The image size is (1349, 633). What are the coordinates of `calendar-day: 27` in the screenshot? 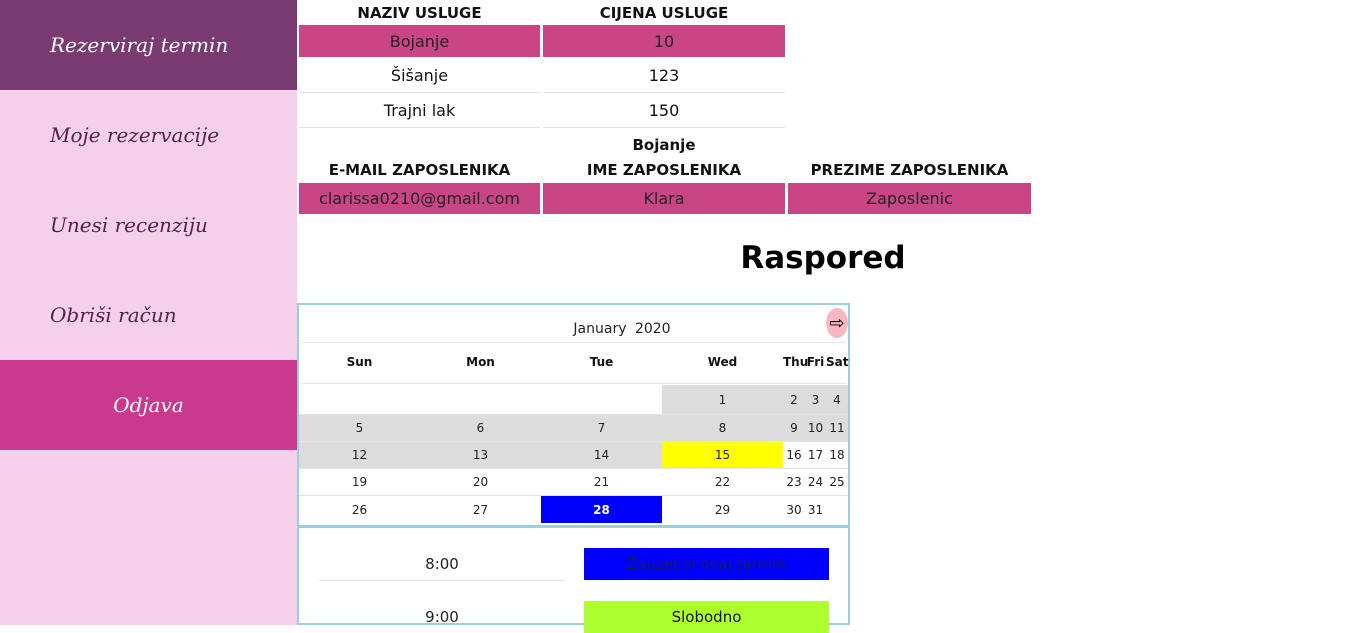 It's located at (480, 509).